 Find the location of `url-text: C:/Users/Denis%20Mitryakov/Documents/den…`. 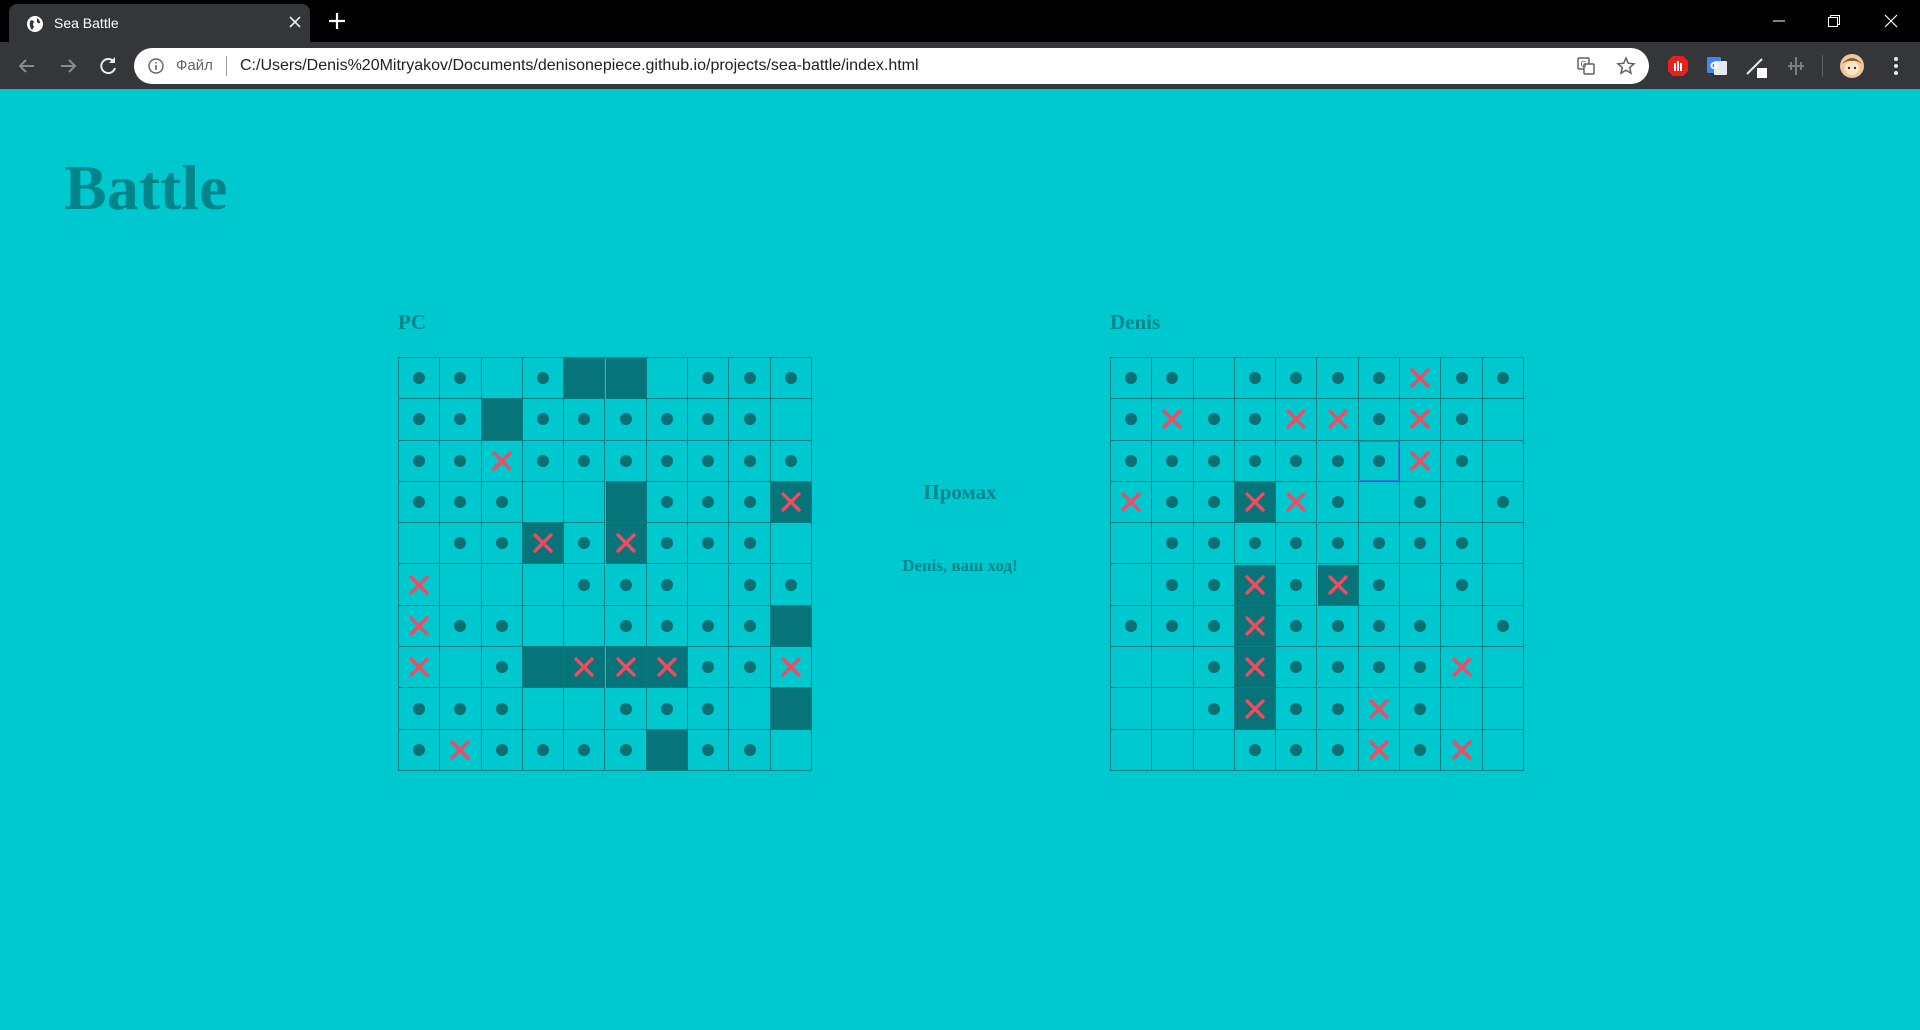

url-text: C:/Users/Denis%20Mitryakov/Documents/den… is located at coordinates (579, 66).